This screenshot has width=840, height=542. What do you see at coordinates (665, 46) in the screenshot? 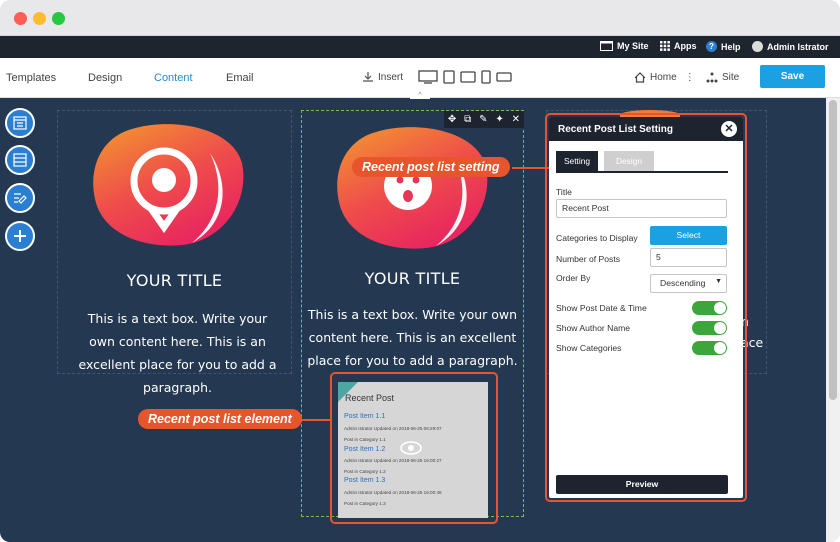
I see `apps-grid-icon` at bounding box center [665, 46].